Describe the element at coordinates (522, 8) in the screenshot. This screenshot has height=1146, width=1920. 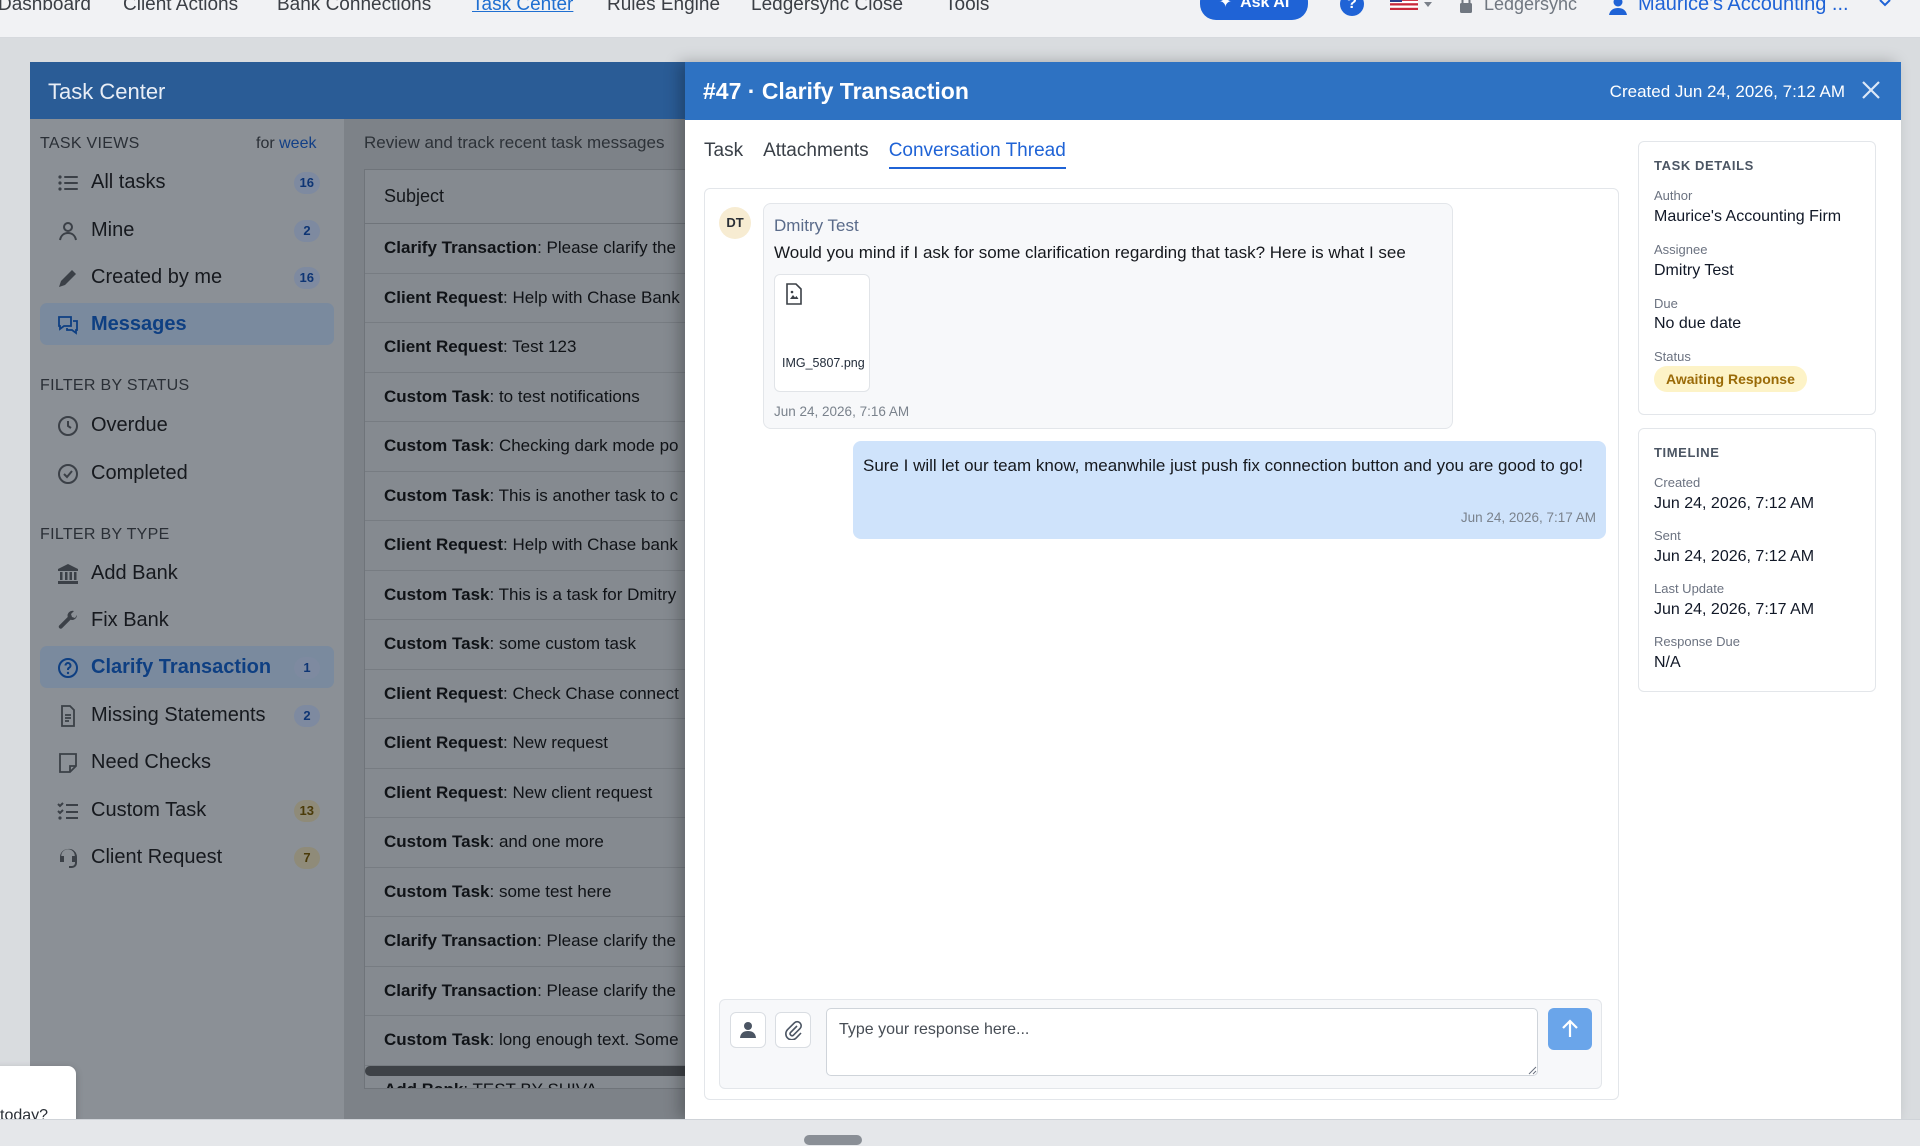
I see `nav-link-task-center: Task Center` at that location.